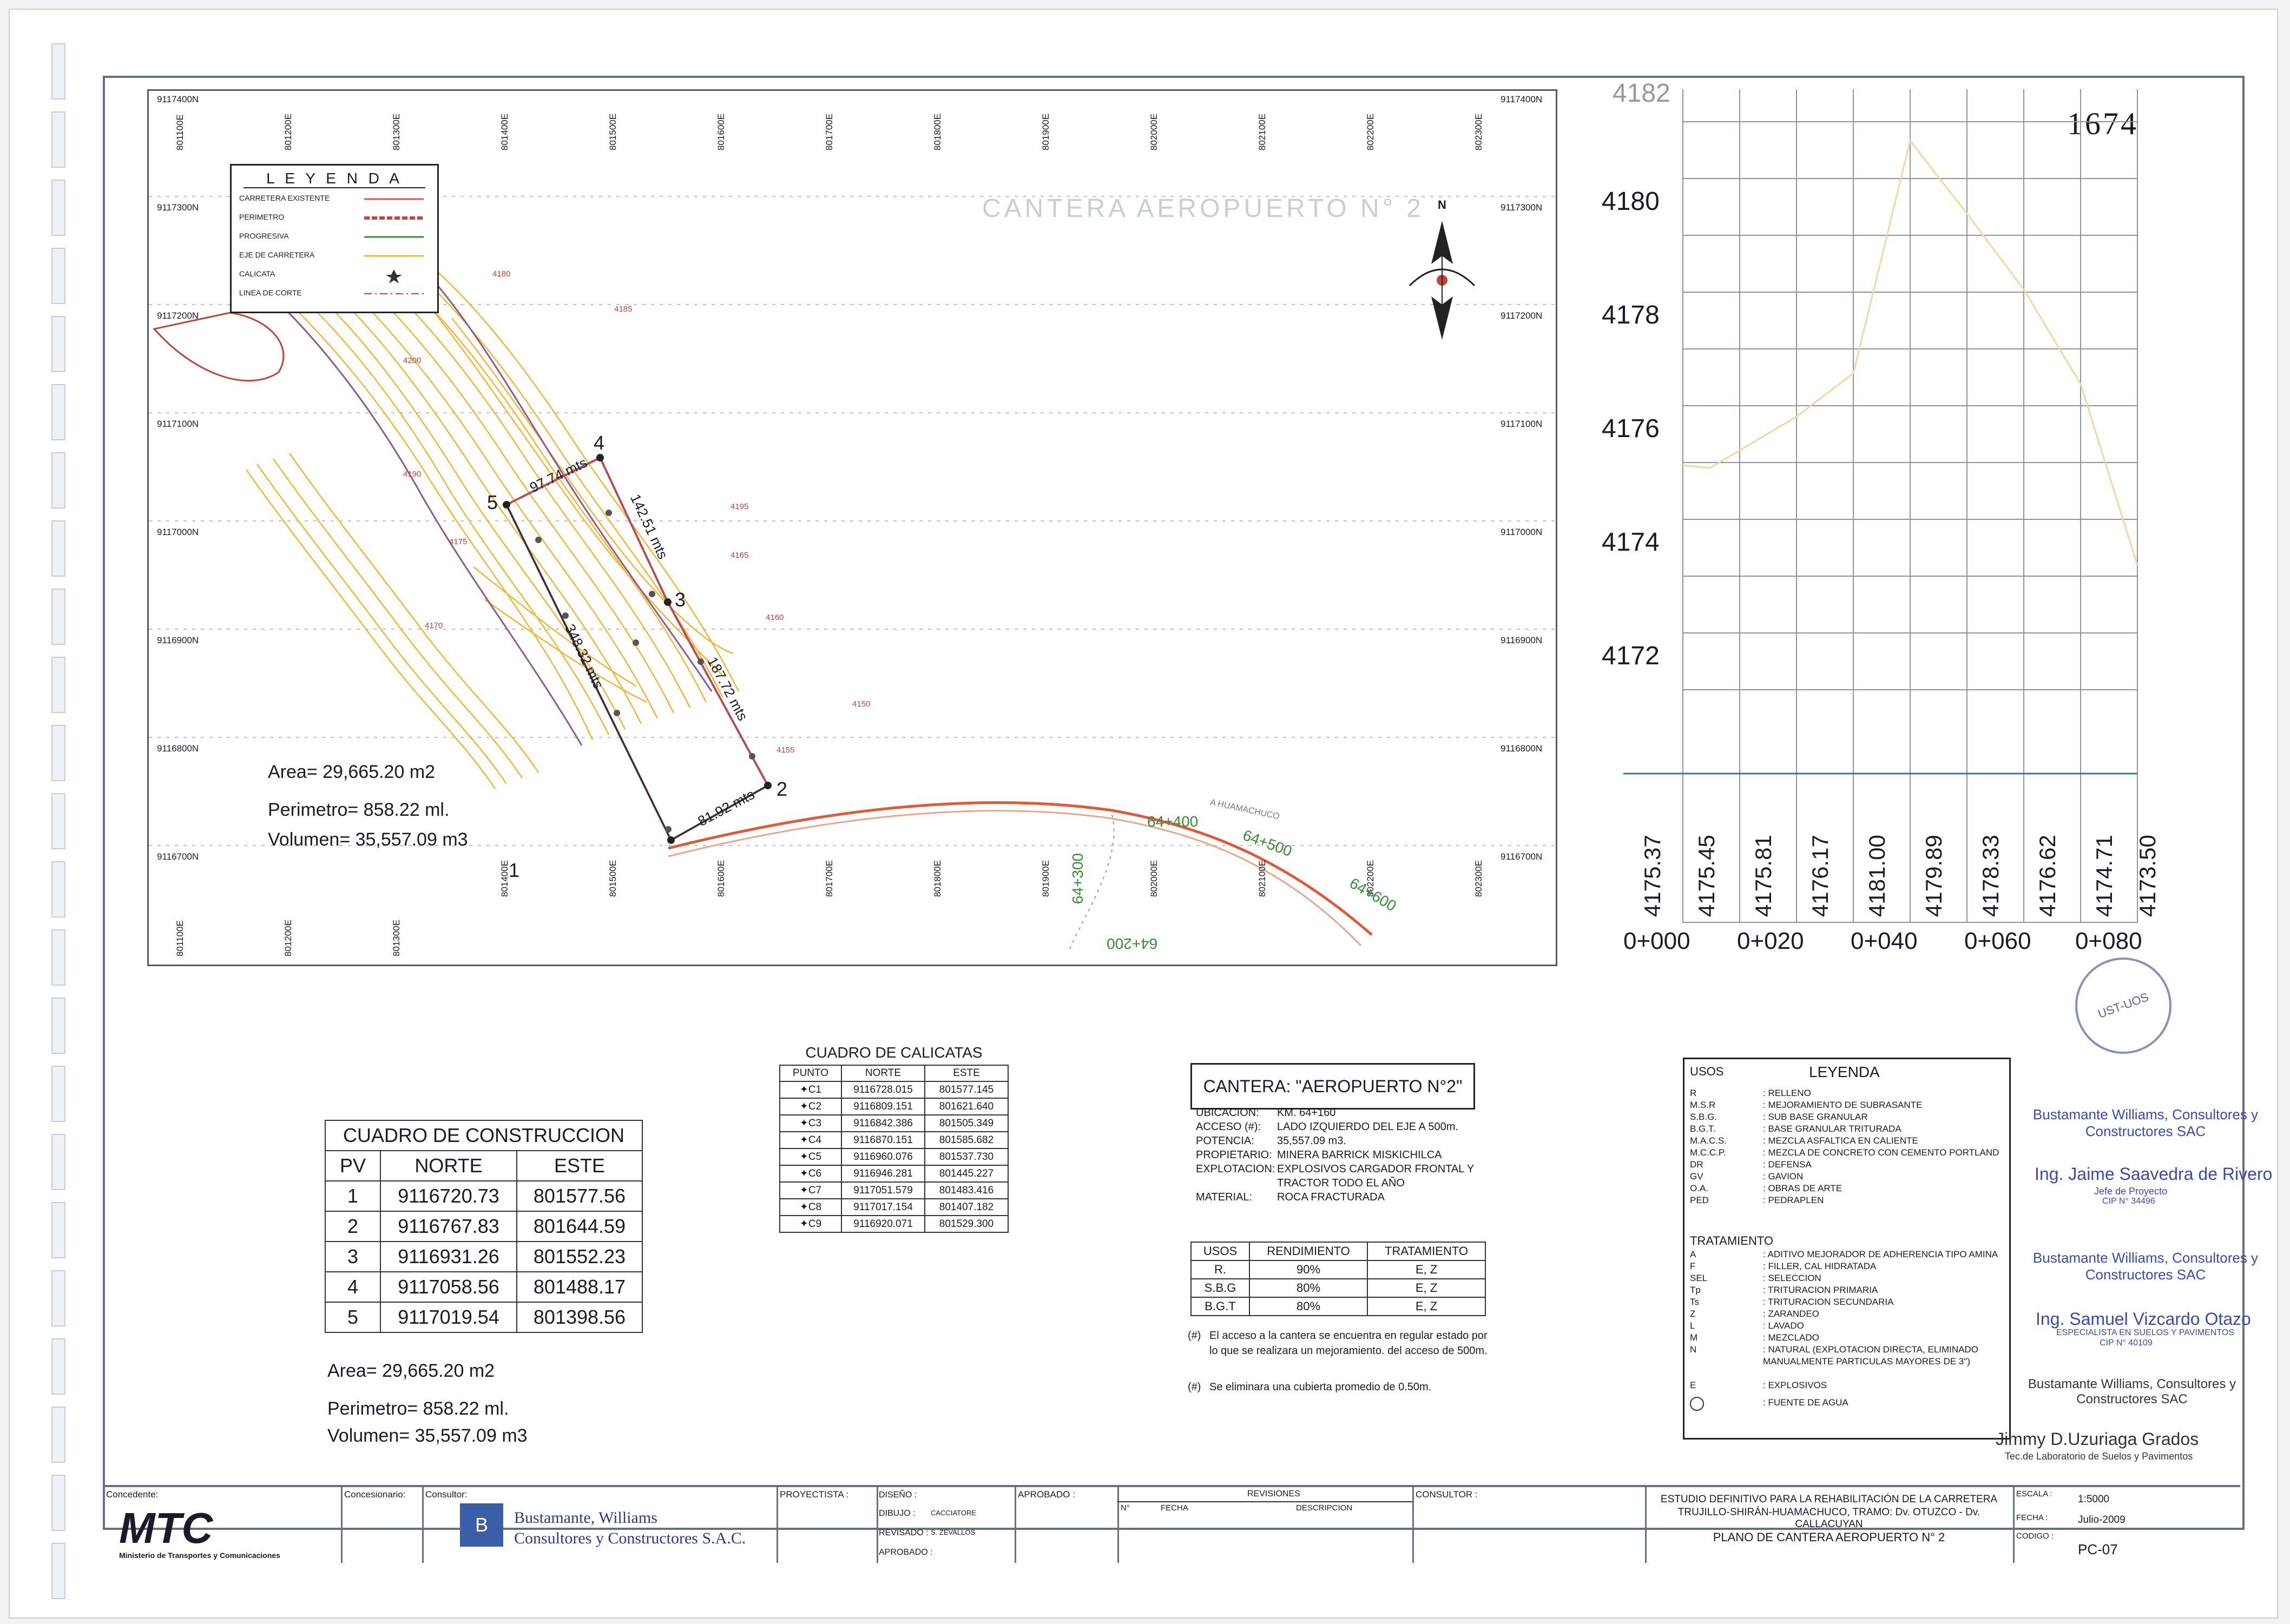  Describe the element at coordinates (1631, 656) in the screenshot. I see `profile-y-label: 4172` at that location.